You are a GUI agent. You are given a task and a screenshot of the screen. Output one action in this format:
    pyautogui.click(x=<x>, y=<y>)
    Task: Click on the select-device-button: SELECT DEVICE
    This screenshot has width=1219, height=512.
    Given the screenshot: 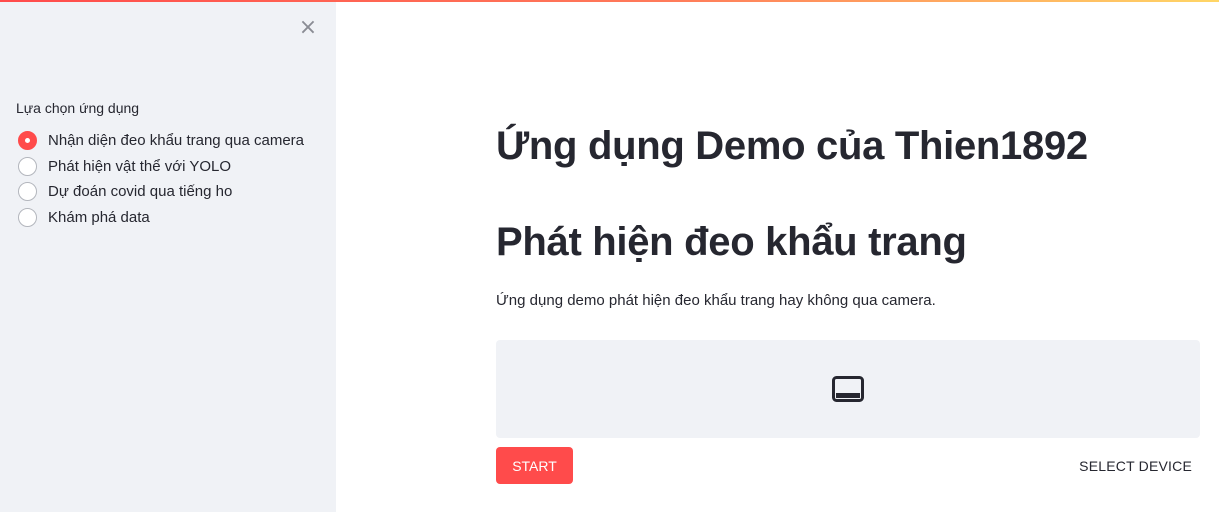 What is the action you would take?
    pyautogui.click(x=1135, y=465)
    